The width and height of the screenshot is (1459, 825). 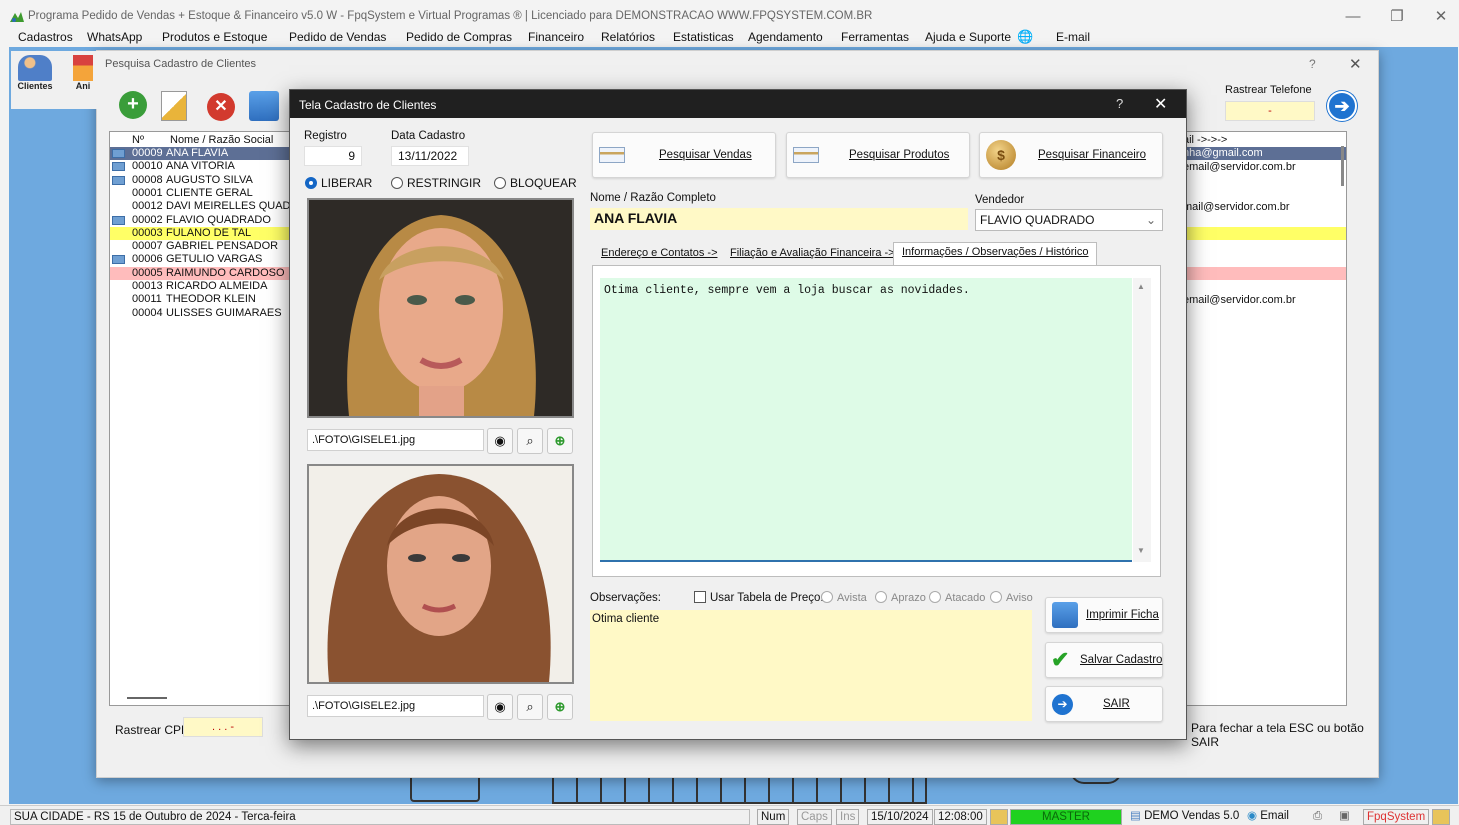 I want to click on table-row: 00007 GABRIEL PENSADOR, so click(x=200, y=246).